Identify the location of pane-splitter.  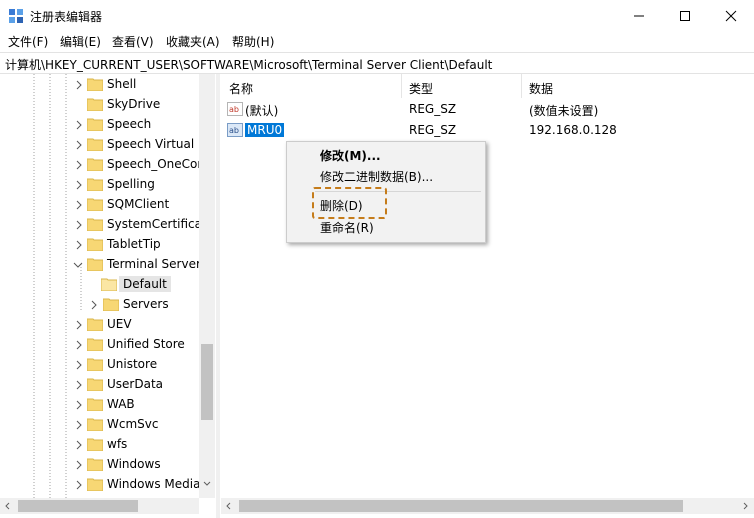
(218, 296).